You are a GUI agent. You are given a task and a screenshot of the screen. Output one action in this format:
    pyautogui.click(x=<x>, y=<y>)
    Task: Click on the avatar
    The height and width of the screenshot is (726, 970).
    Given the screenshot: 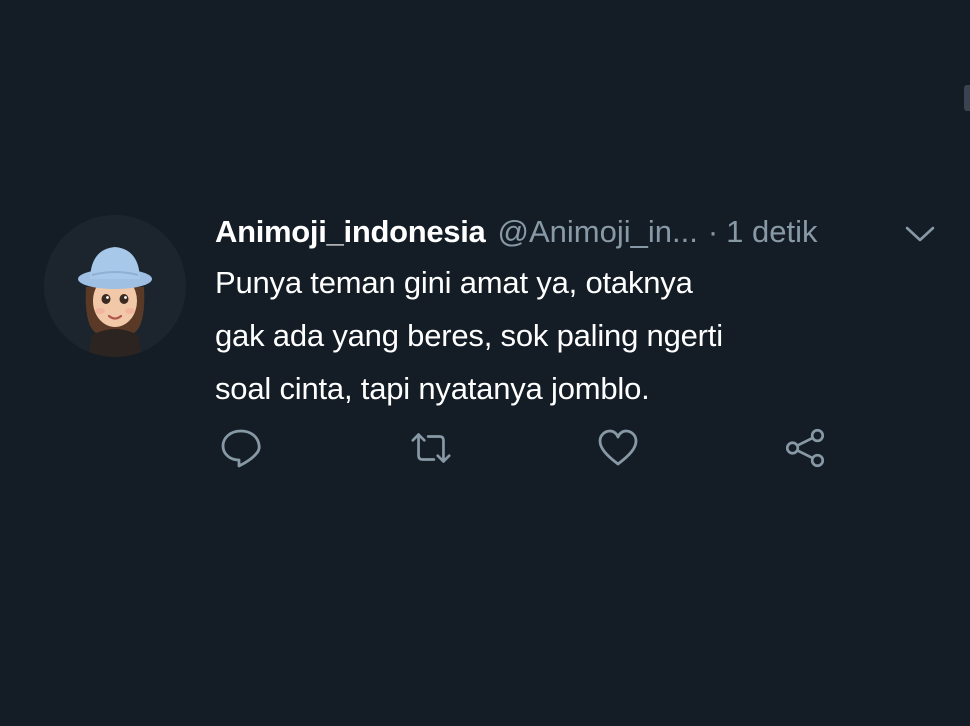 What is the action you would take?
    pyautogui.click(x=115, y=286)
    